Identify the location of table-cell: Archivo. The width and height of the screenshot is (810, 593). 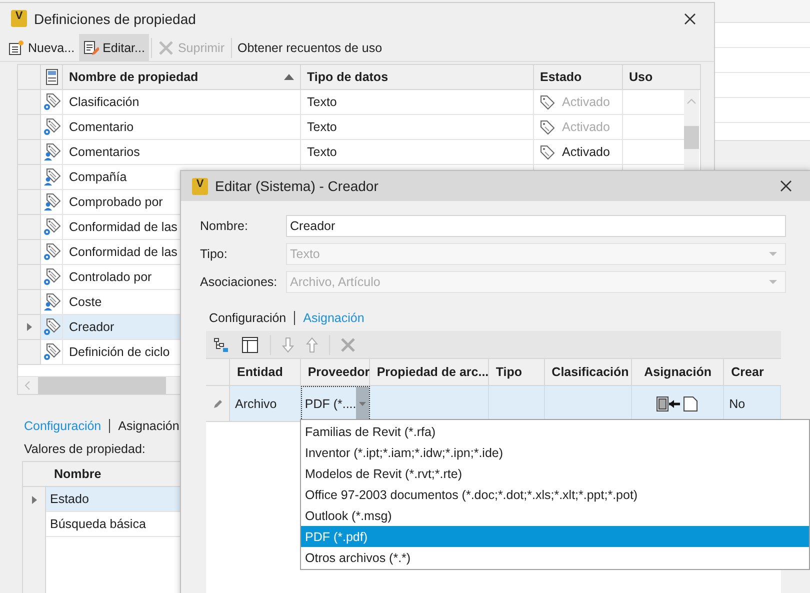
(265, 403).